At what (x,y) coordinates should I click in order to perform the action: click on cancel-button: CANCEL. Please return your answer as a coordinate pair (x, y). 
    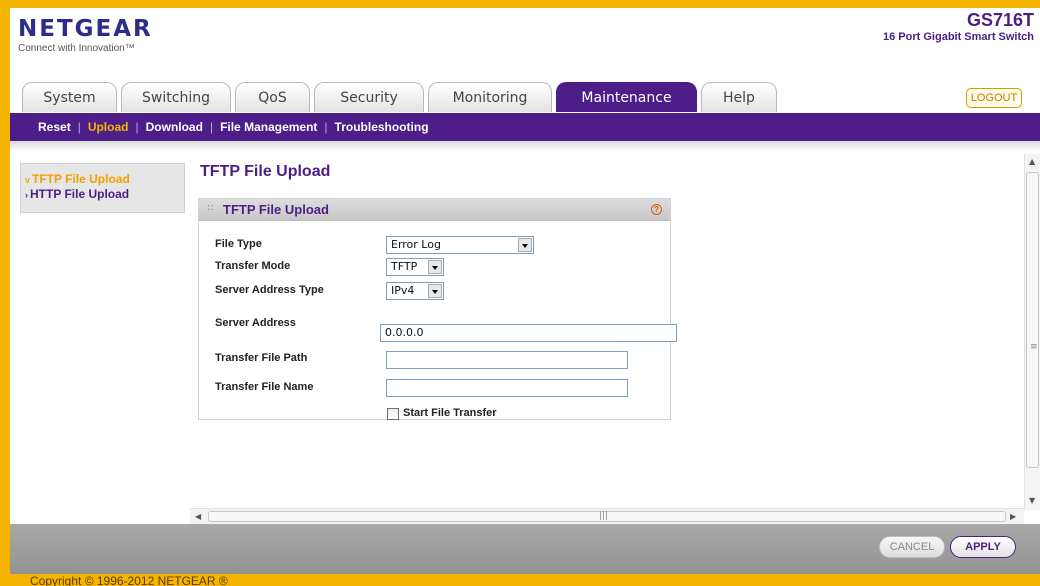
    Looking at the image, I should click on (912, 547).